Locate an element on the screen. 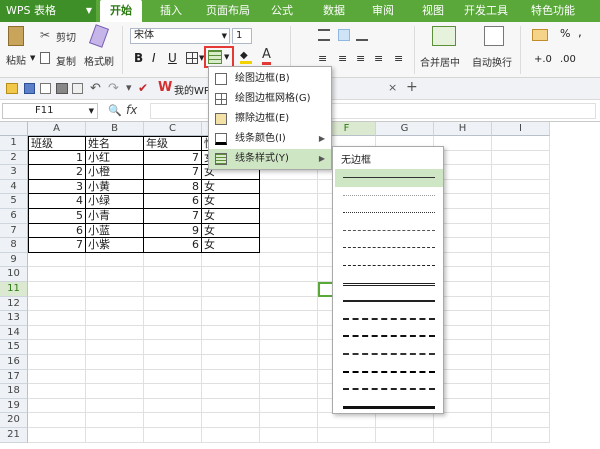 This screenshot has height=449, width=600. bold-button: B is located at coordinates (138, 58).